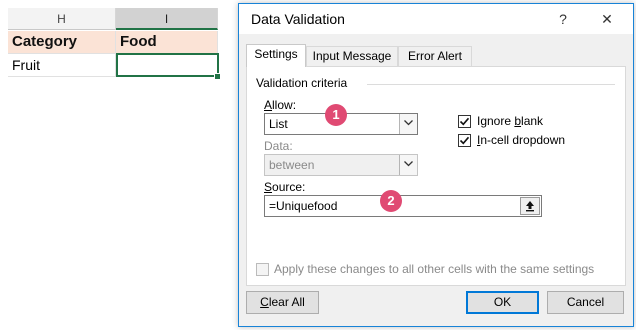  I want to click on cancel-button: Cancel, so click(585, 302).